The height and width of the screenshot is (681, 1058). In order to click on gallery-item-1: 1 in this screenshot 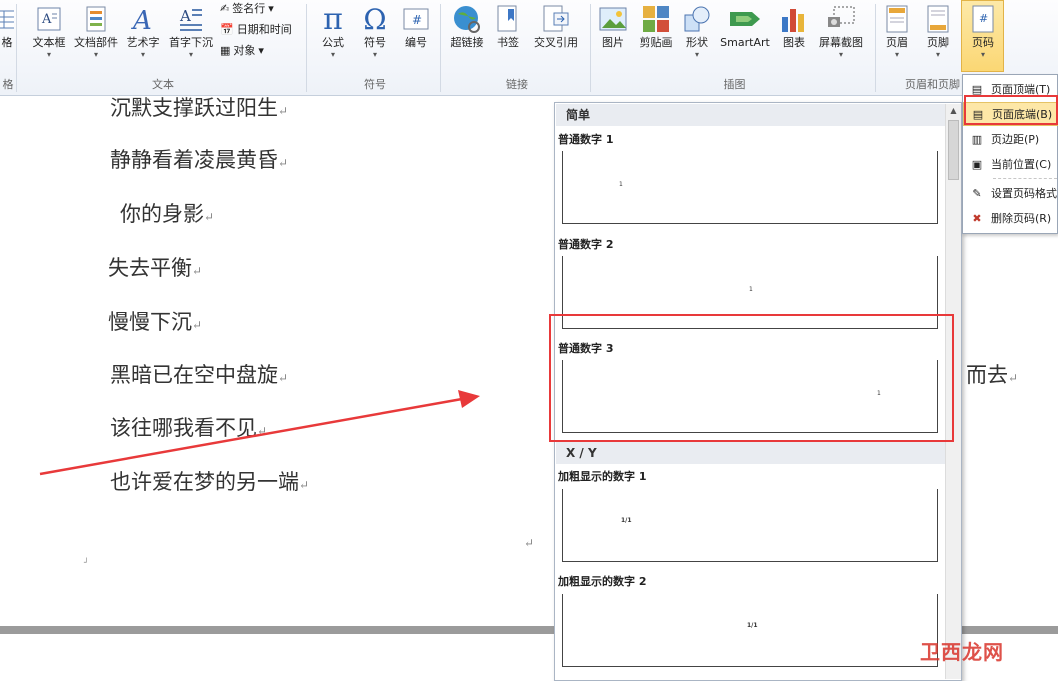, I will do `click(750, 187)`.